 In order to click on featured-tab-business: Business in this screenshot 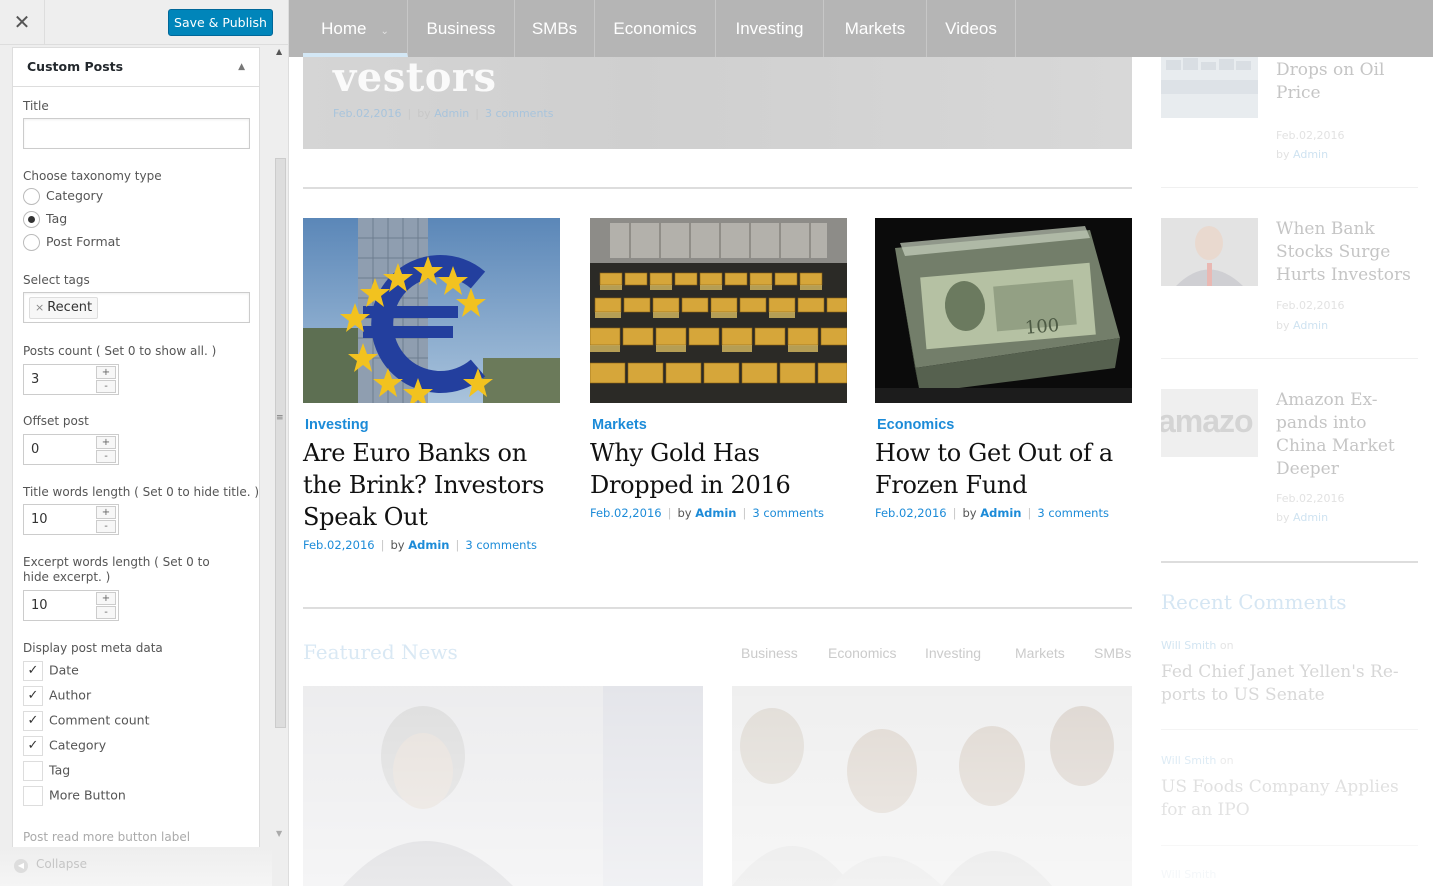, I will do `click(769, 653)`.